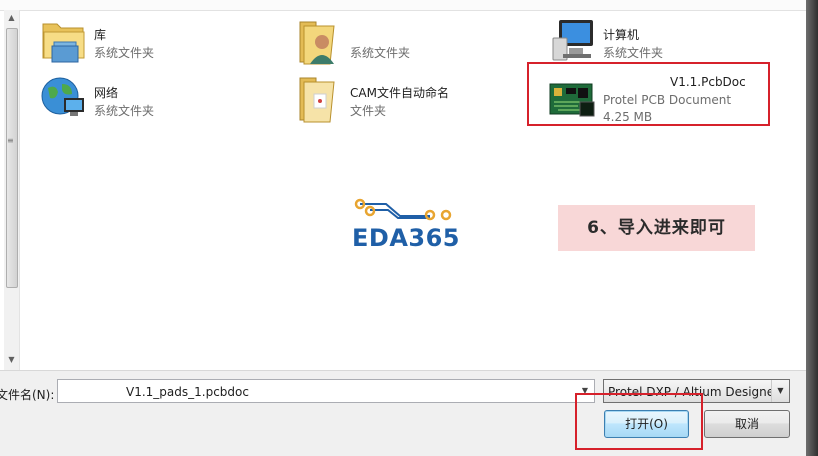 The height and width of the screenshot is (456, 818). What do you see at coordinates (396, 101) in the screenshot?
I see `item-cam-folder: CAM文件自动命名 文件夹` at bounding box center [396, 101].